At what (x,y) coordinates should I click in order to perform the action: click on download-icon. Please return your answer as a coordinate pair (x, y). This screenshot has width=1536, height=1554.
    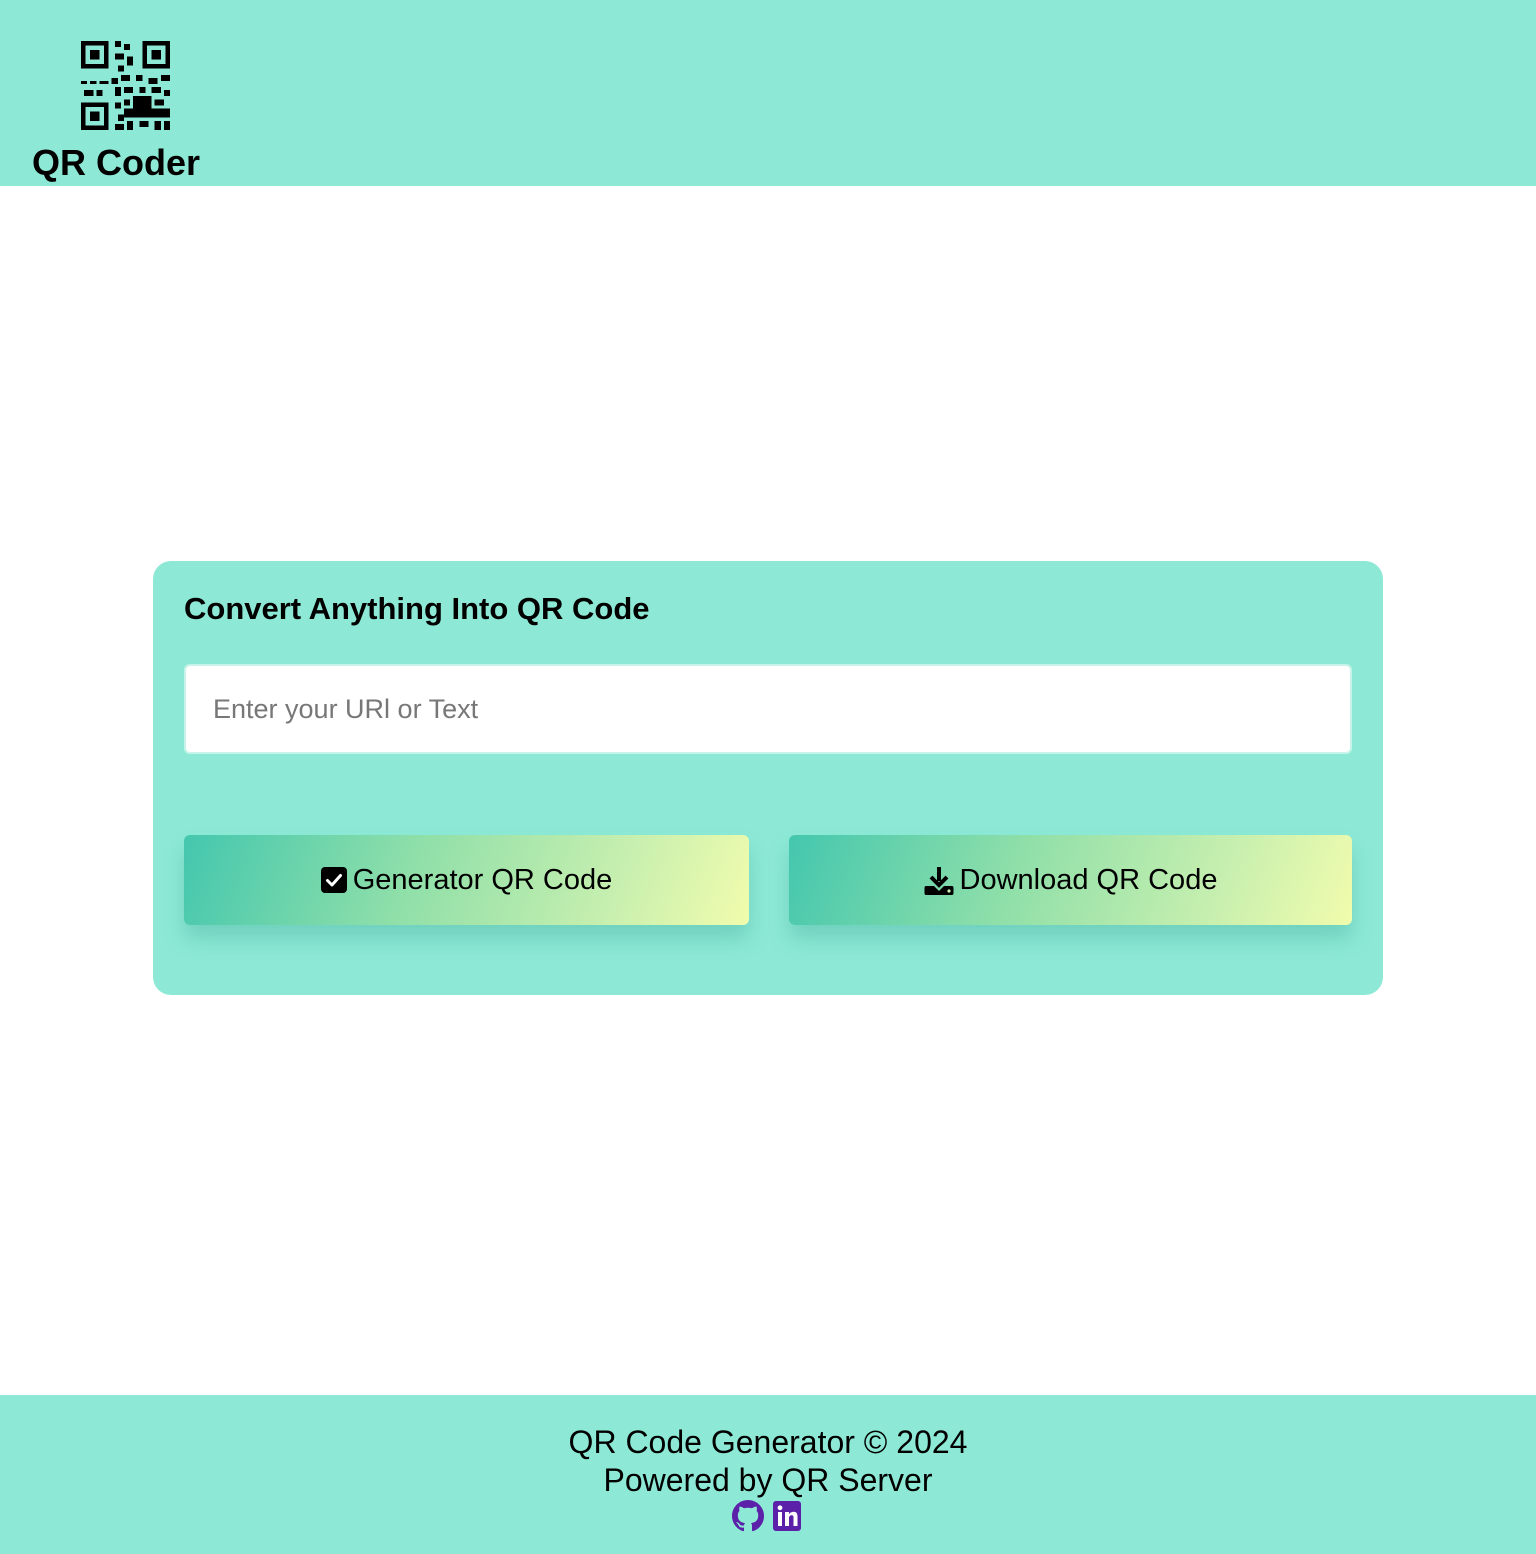
    Looking at the image, I should click on (939, 881).